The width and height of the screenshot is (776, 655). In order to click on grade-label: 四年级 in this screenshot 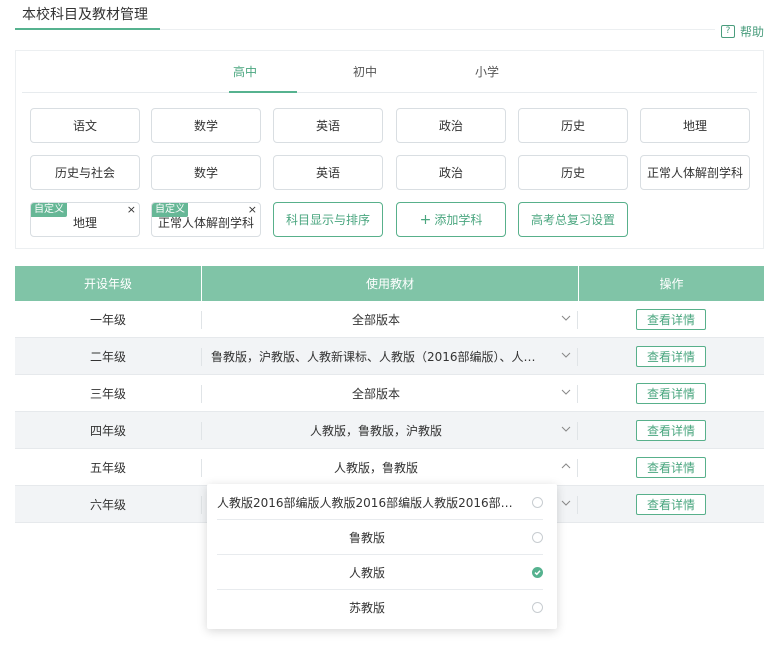, I will do `click(107, 430)`.